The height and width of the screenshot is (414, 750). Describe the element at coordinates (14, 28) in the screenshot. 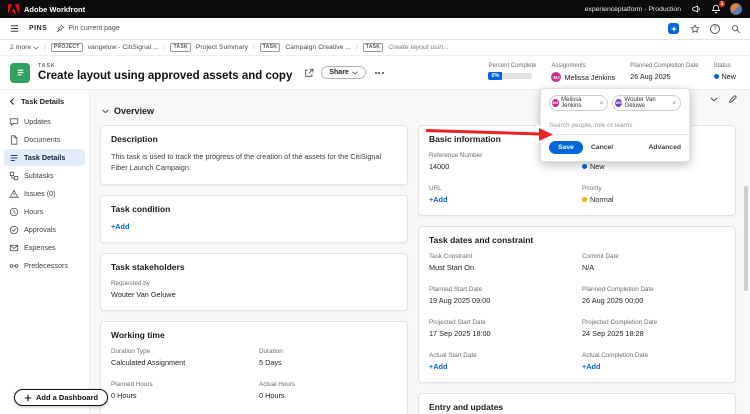

I see `hamburger-menu-icon` at that location.